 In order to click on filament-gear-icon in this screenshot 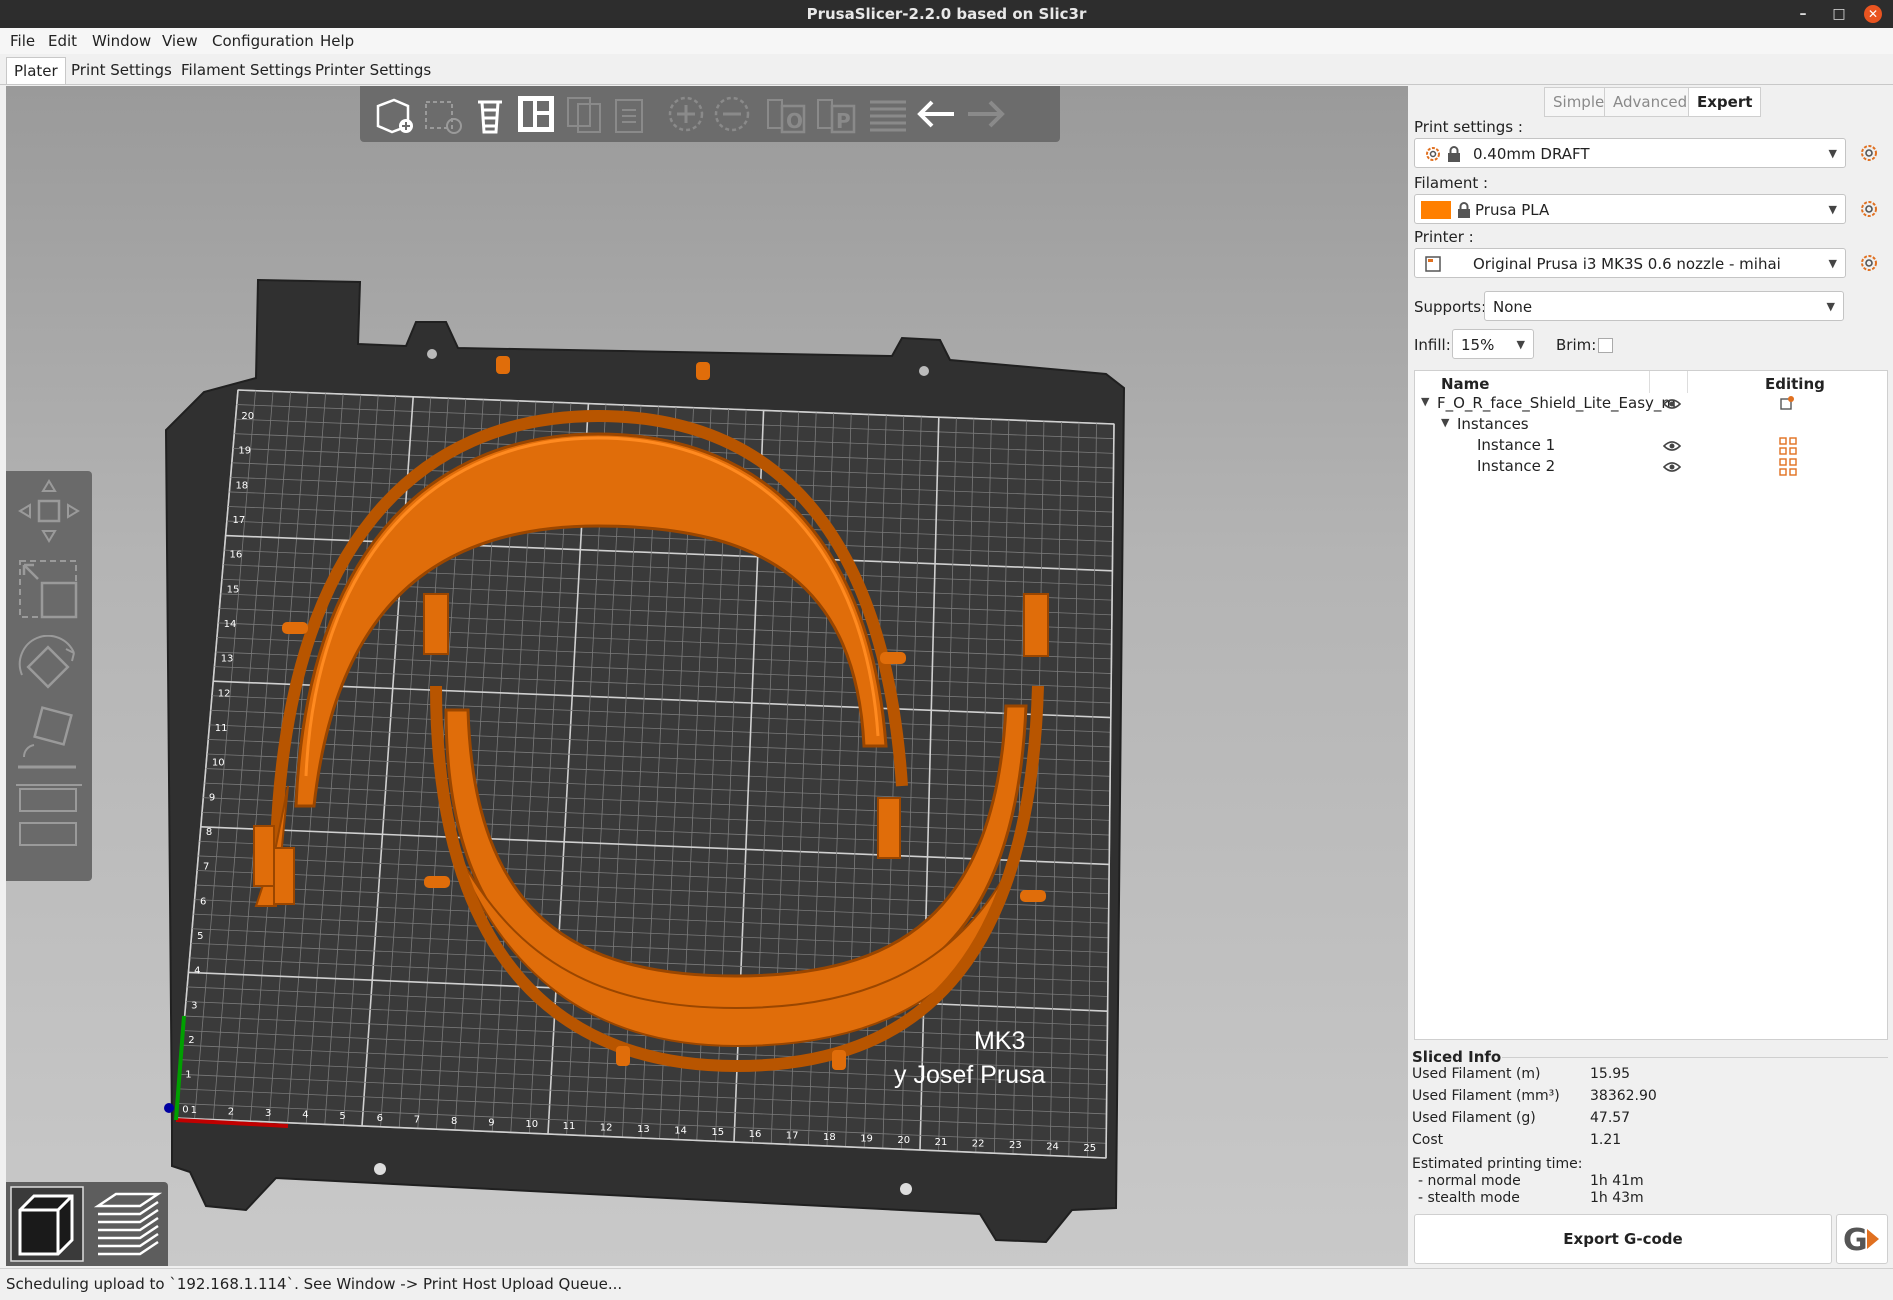, I will do `click(1869, 209)`.